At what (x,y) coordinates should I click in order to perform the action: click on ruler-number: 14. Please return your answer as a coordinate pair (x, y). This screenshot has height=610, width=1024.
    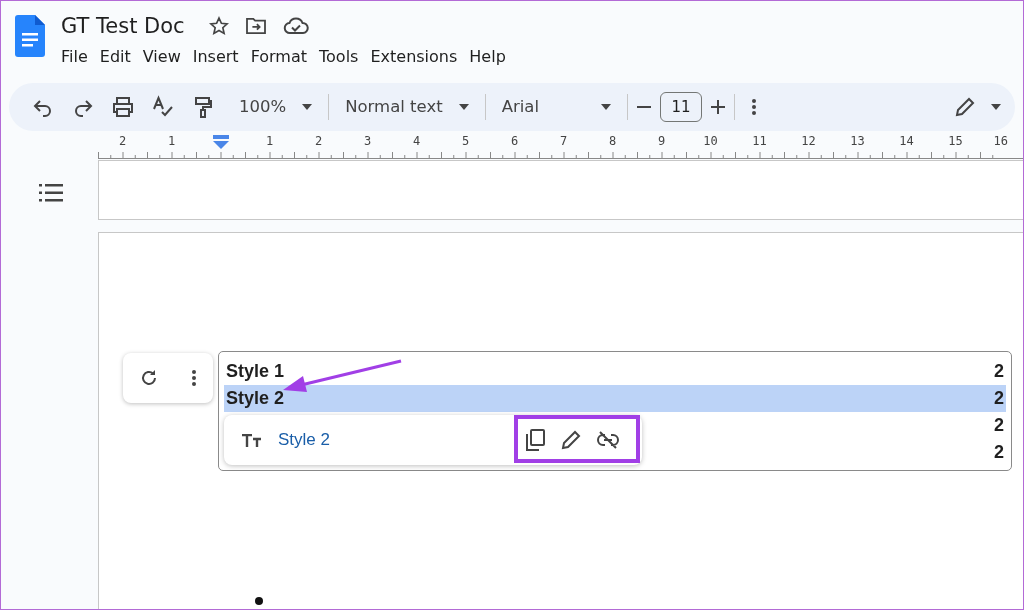
    Looking at the image, I should click on (906, 141).